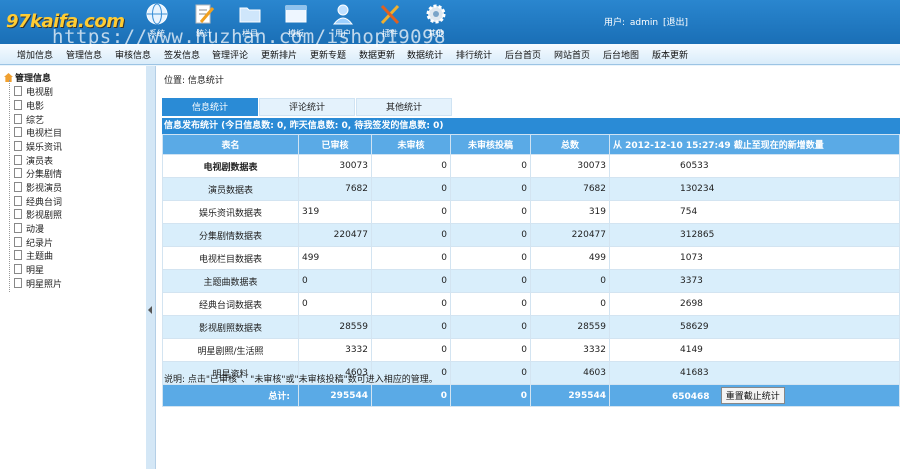 Image resolution: width=900 pixels, height=469 pixels. Describe the element at coordinates (328, 54) in the screenshot. I see `menu-update-topics: 更新专题` at that location.